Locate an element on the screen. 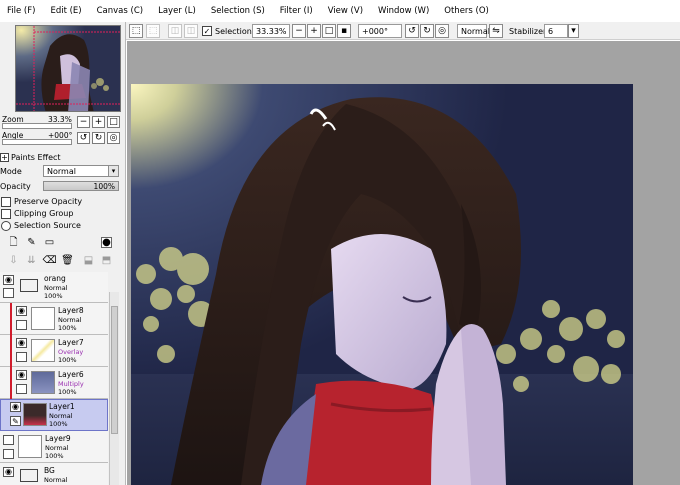 This screenshot has width=680, height=485. menu-view: View (V) is located at coordinates (345, 11).